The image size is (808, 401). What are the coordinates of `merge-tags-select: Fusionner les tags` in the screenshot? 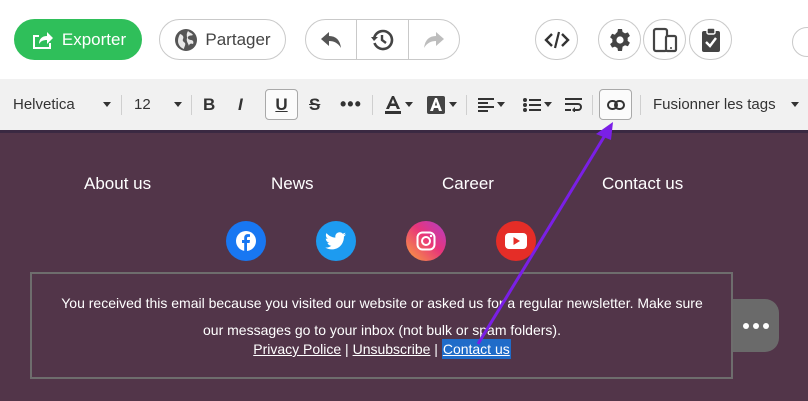 It's located at (726, 104).